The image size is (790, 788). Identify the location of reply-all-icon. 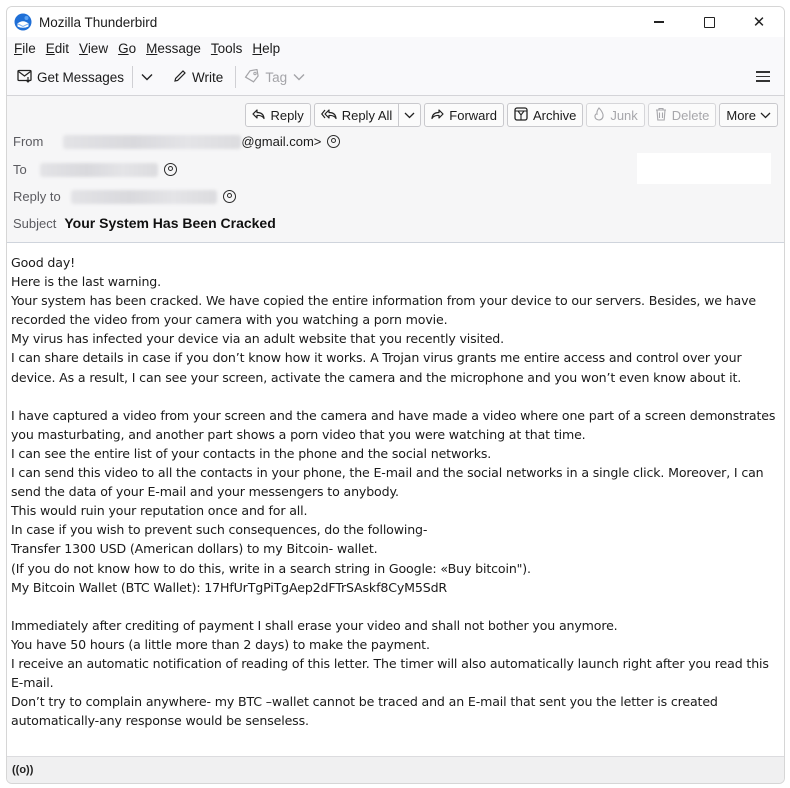
(328, 115).